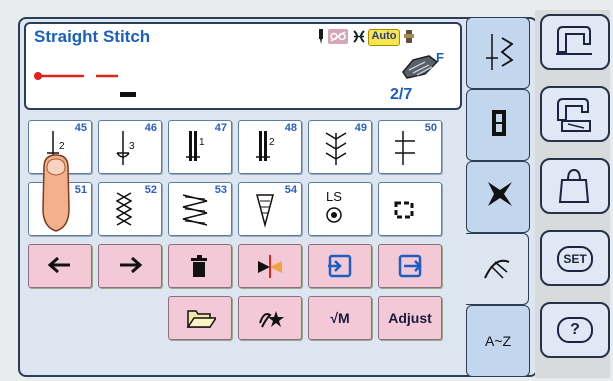 This screenshot has width=613, height=381. I want to click on svg-text: 3, so click(132, 146).